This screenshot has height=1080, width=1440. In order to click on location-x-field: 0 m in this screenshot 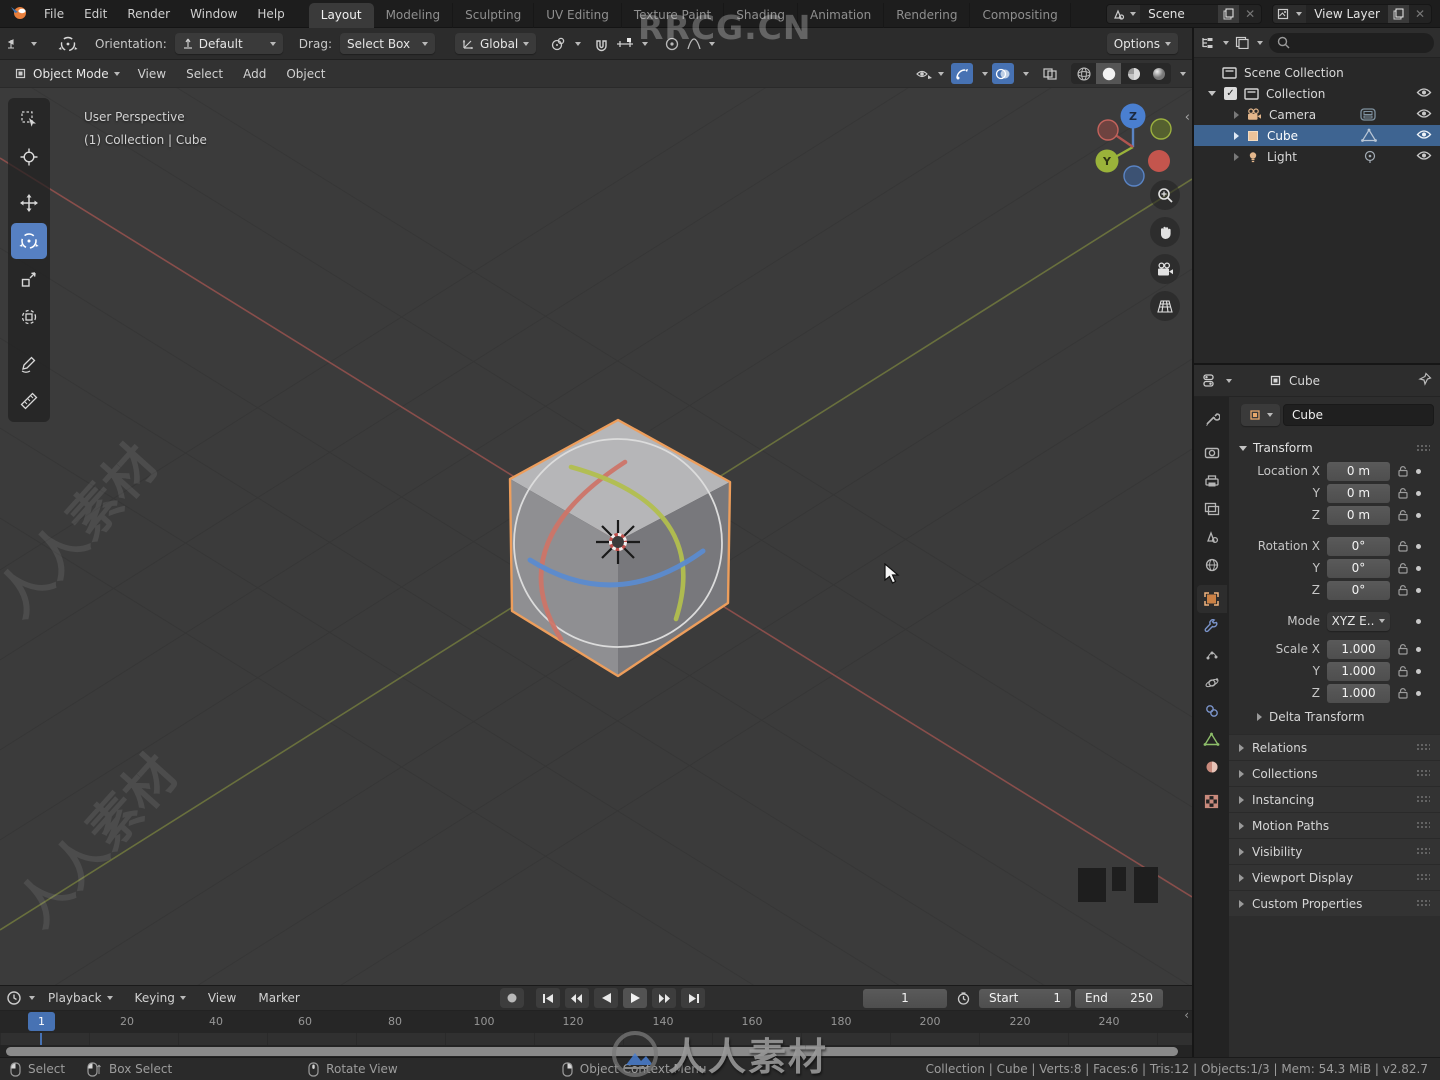, I will do `click(1358, 471)`.